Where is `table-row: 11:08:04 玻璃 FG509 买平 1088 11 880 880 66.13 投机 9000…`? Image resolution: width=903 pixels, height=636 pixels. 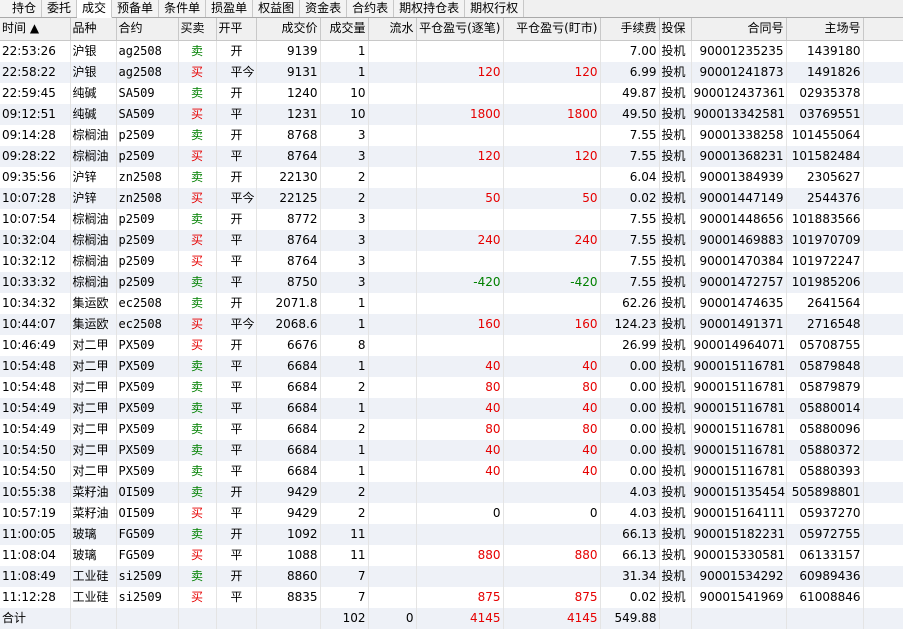 table-row: 11:08:04 玻璃 FG509 买平 1088 11 880 880 66.13 投机 9000… is located at coordinates (451, 555).